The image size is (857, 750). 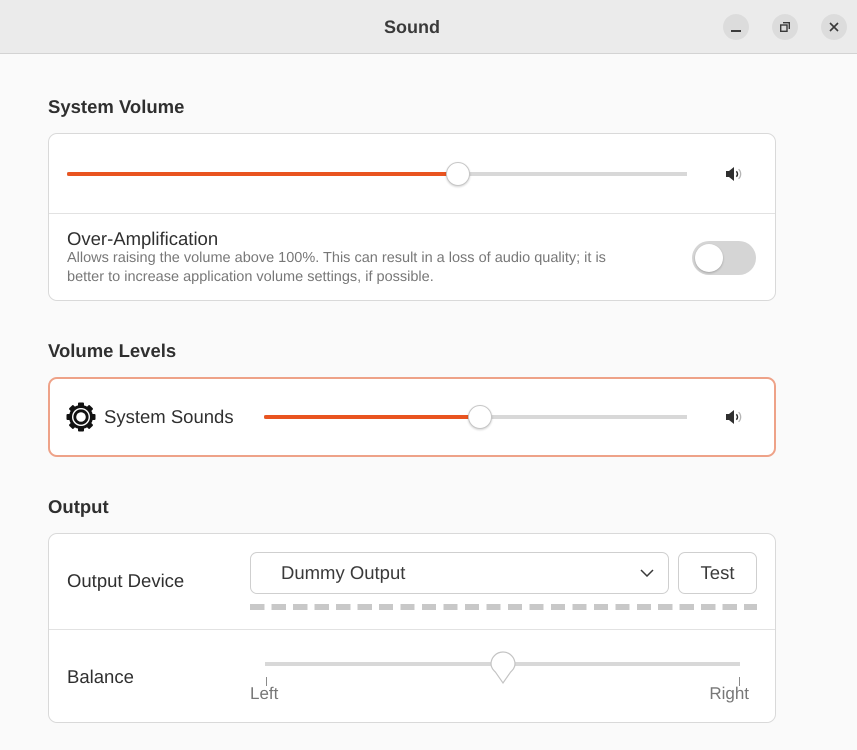 What do you see at coordinates (736, 31) in the screenshot?
I see `minimize-icon` at bounding box center [736, 31].